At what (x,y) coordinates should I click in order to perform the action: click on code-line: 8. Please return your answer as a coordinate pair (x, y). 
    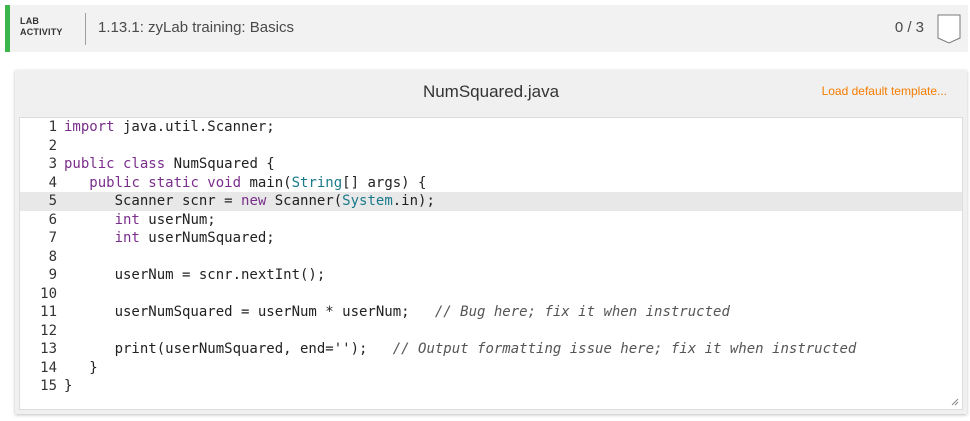
    Looking at the image, I should click on (491, 257).